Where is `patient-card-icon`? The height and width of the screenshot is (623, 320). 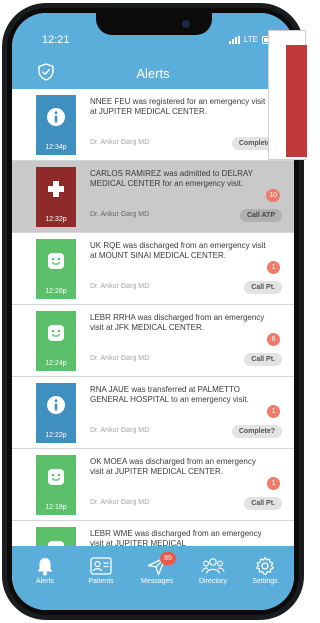
patient-card-icon is located at coordinates (101, 566).